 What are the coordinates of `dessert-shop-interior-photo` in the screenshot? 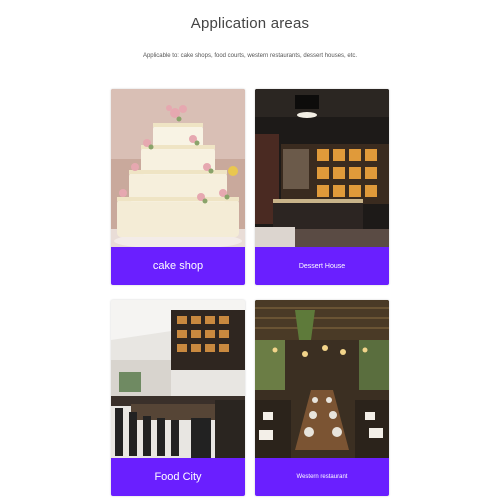 It's located at (322, 168).